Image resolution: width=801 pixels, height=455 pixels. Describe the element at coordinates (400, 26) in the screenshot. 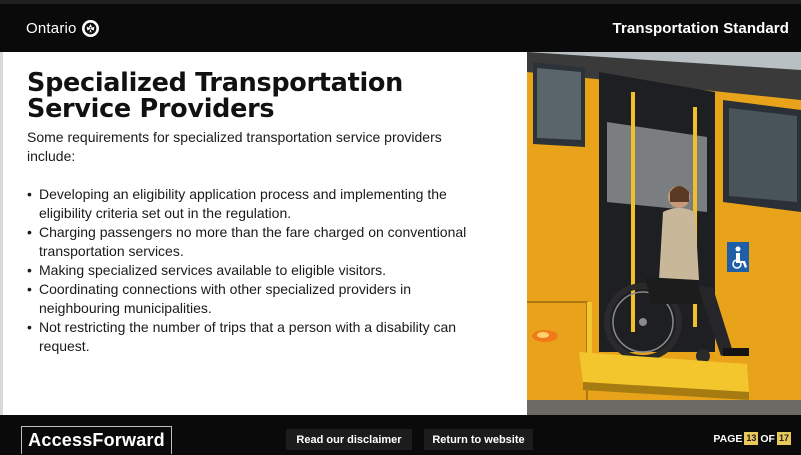

I see `top-bar: Ontario Transportation Standard` at that location.